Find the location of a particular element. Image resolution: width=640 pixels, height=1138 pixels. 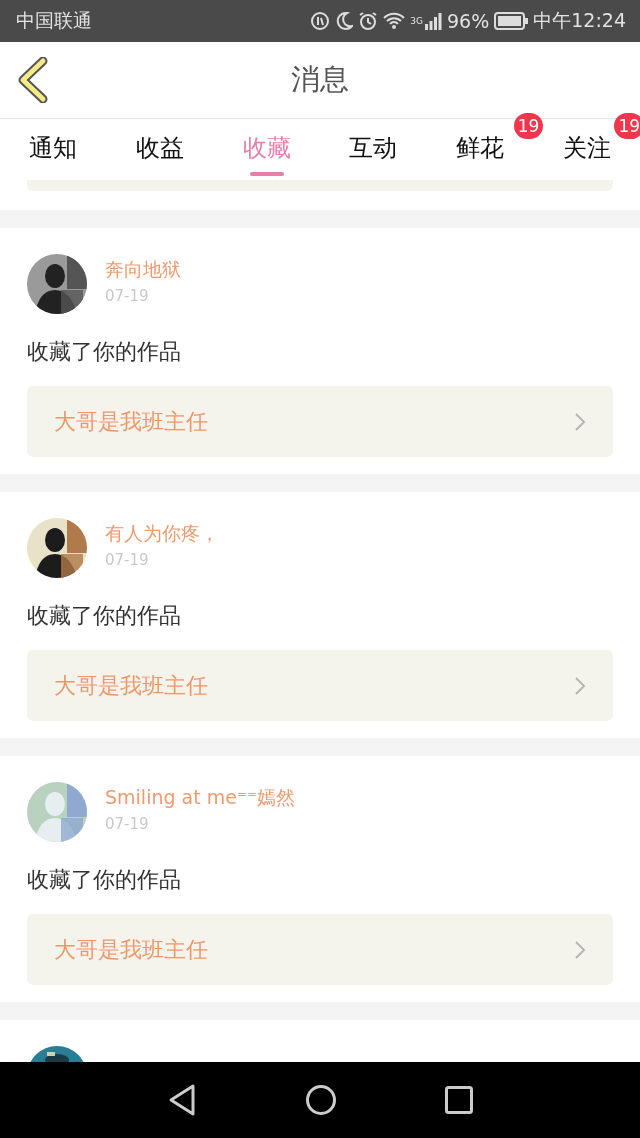

tab: 关注 is located at coordinates (586, 148).